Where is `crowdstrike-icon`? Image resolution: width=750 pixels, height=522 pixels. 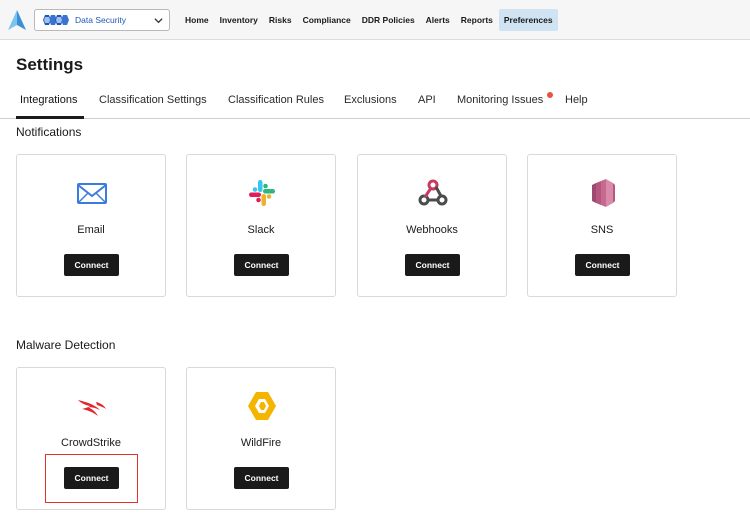 crowdstrike-icon is located at coordinates (92, 408).